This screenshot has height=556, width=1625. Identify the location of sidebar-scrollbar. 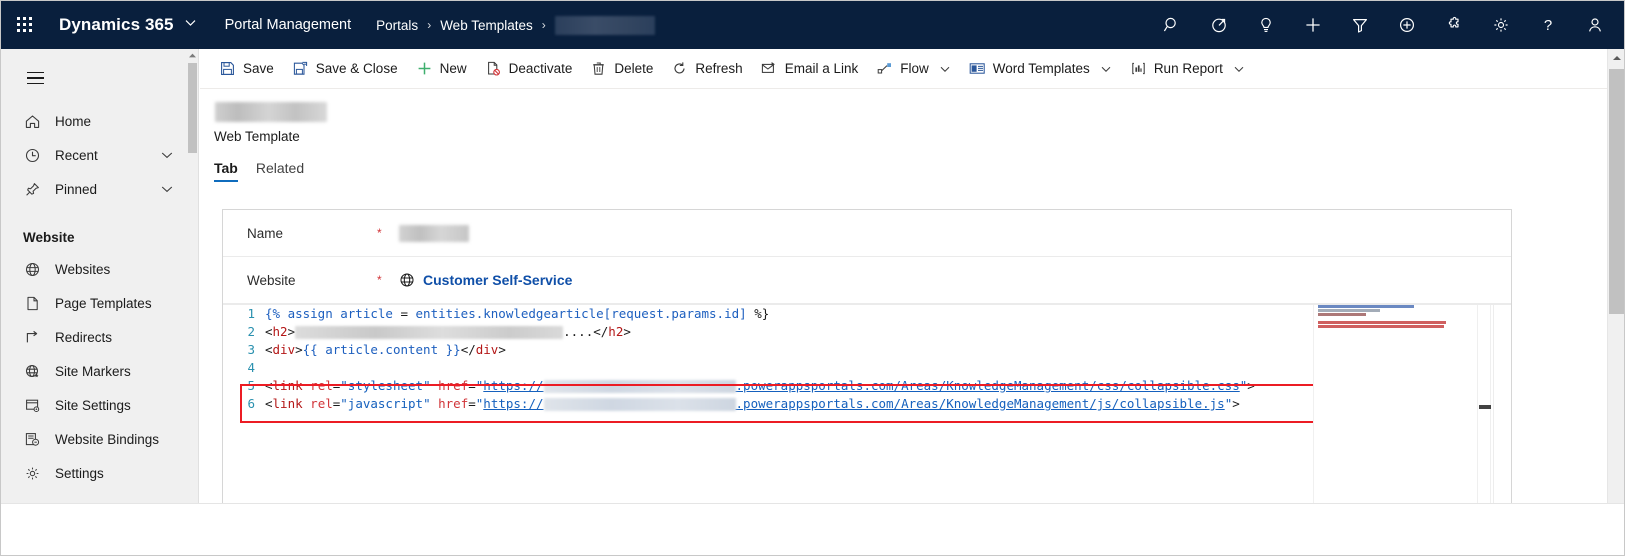
(192, 276).